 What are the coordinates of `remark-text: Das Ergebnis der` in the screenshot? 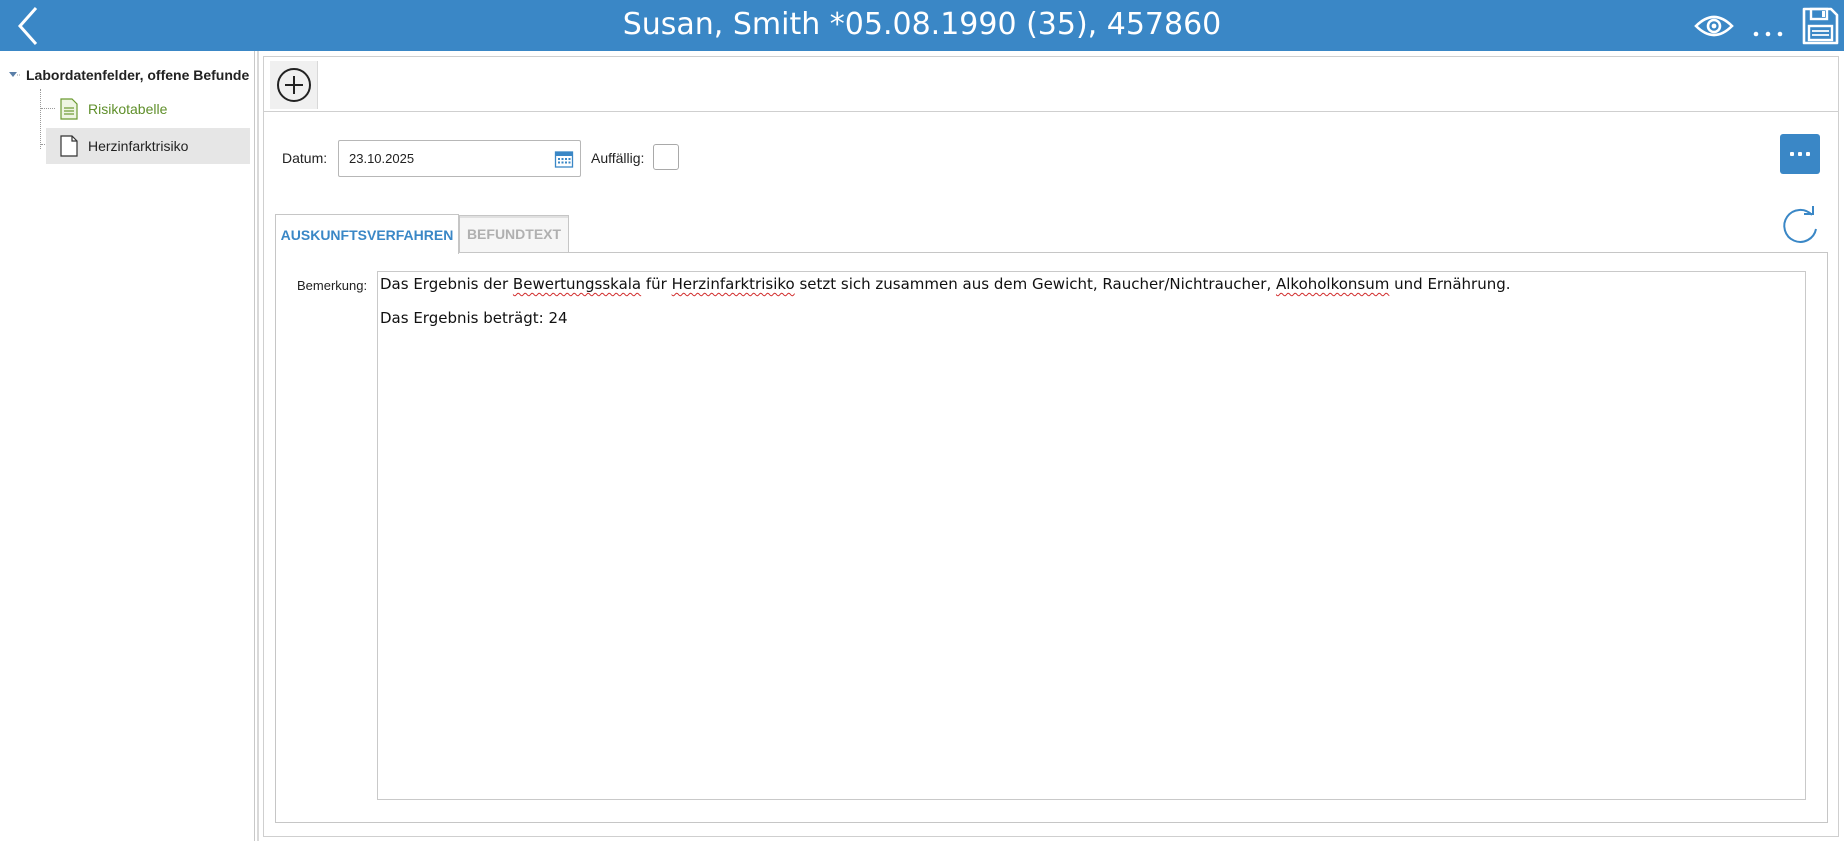 It's located at (446, 284).